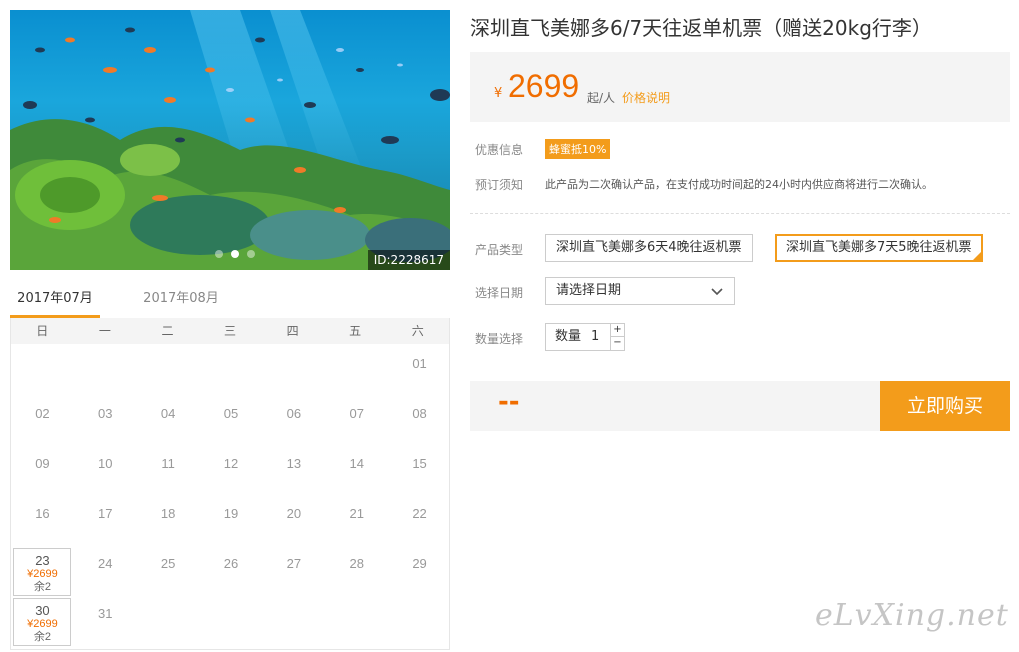 Image resolution: width=1019 pixels, height=652 pixels. What do you see at coordinates (417, 331) in the screenshot?
I see `weekday-sat: 六` at bounding box center [417, 331].